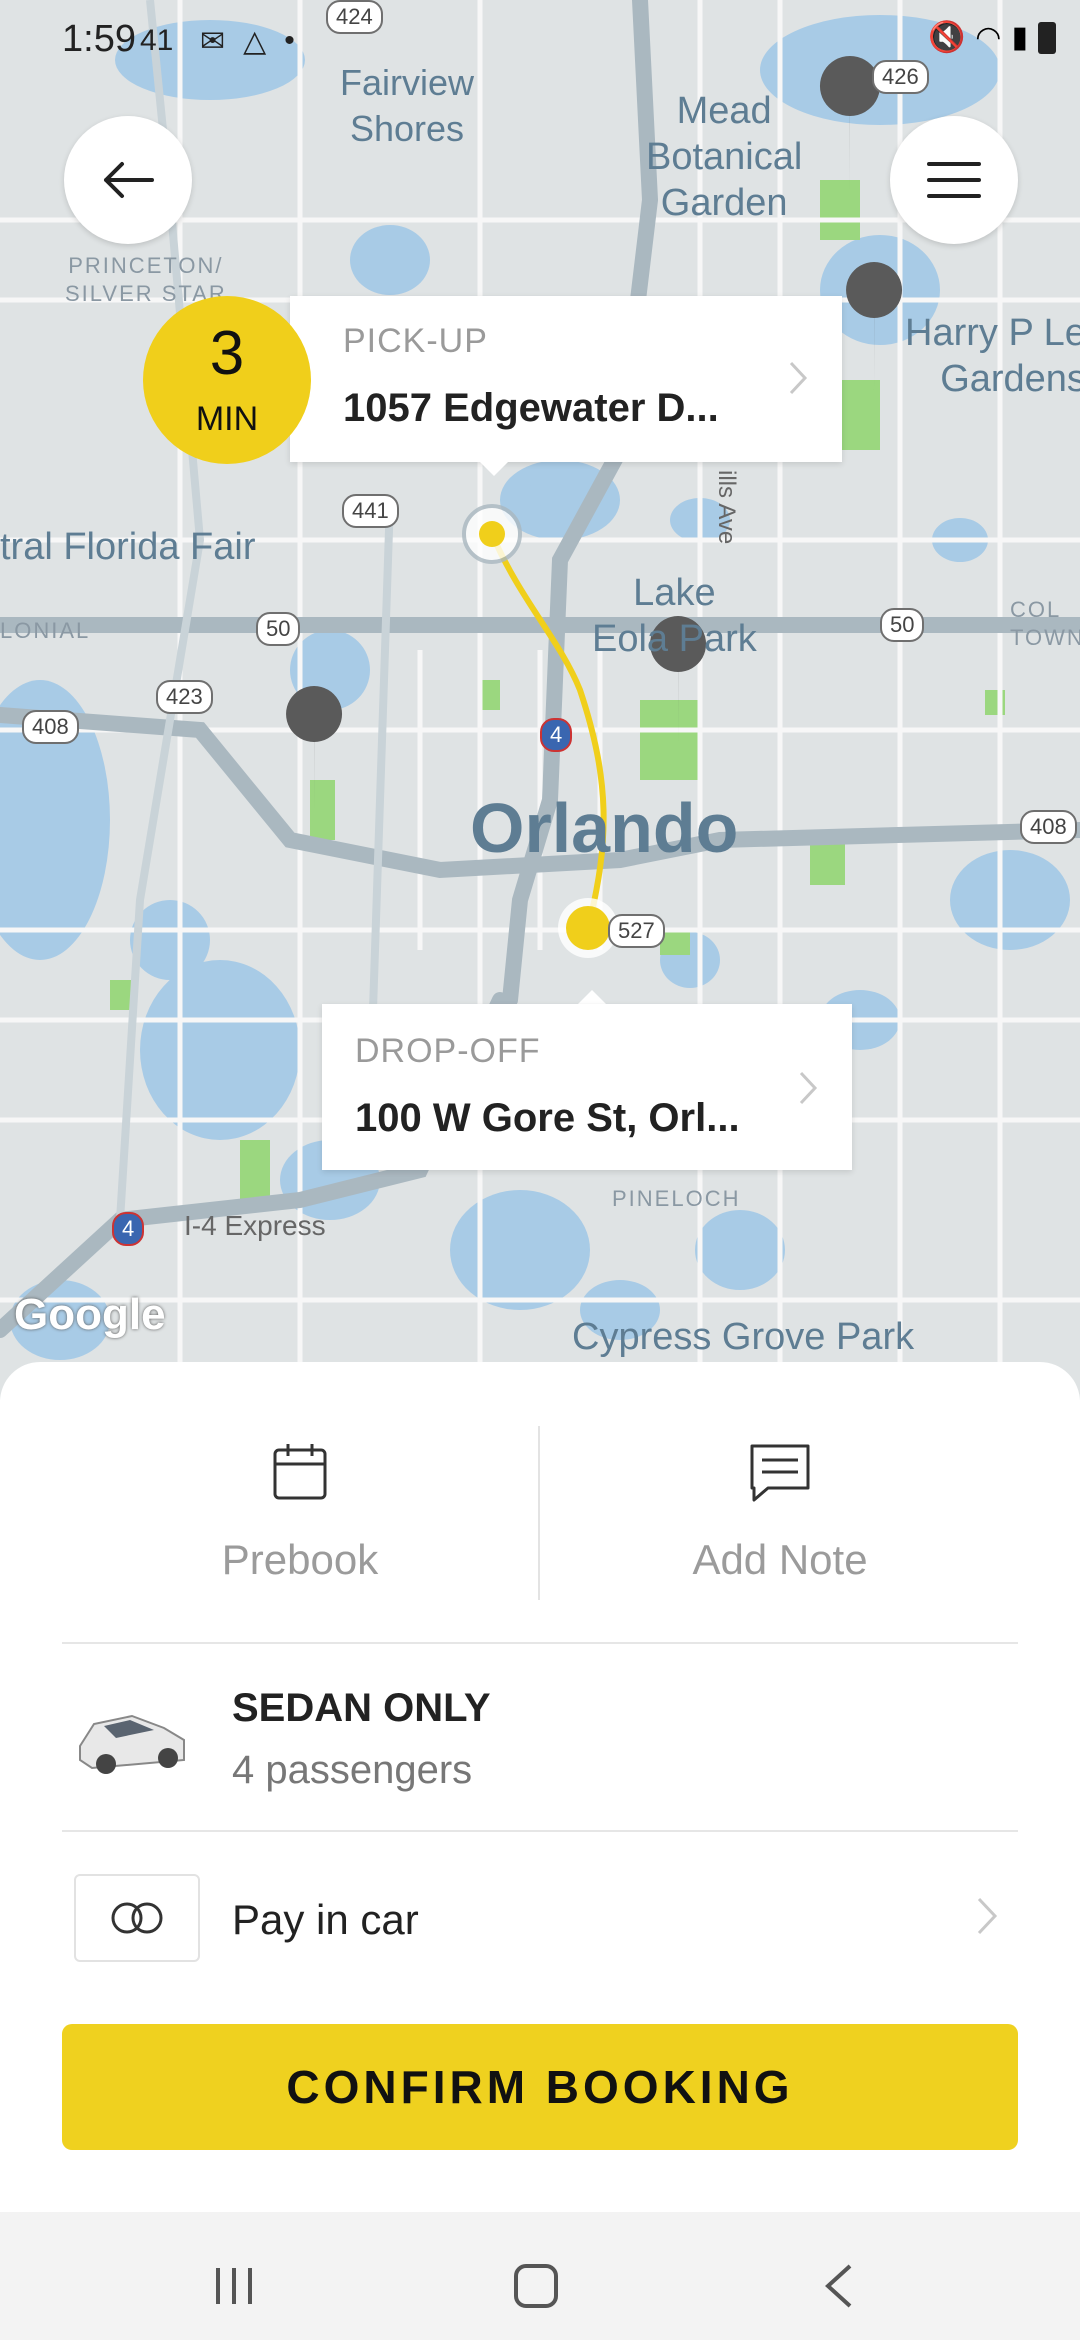  What do you see at coordinates (255, 1225) in the screenshot?
I see `map-label-i4-express: I-4 Express` at bounding box center [255, 1225].